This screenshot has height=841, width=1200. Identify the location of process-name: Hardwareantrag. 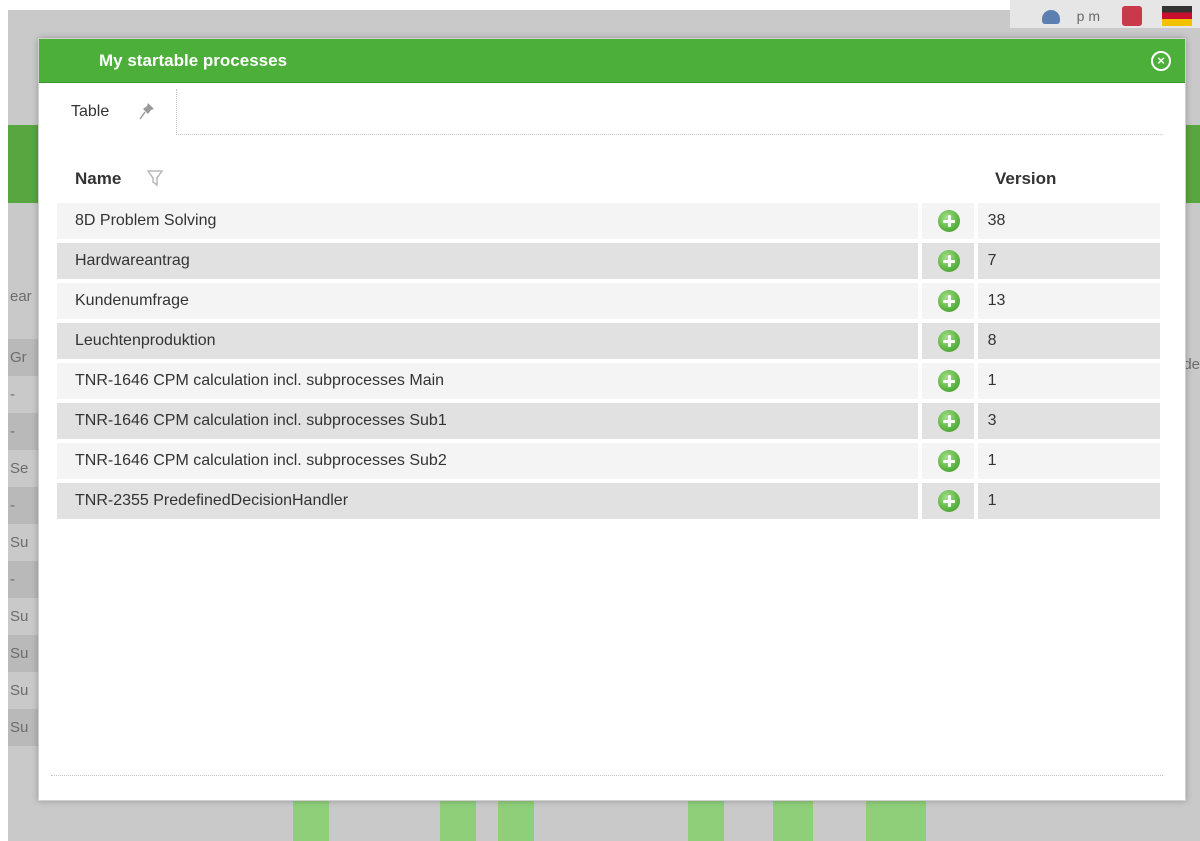
(487, 261).